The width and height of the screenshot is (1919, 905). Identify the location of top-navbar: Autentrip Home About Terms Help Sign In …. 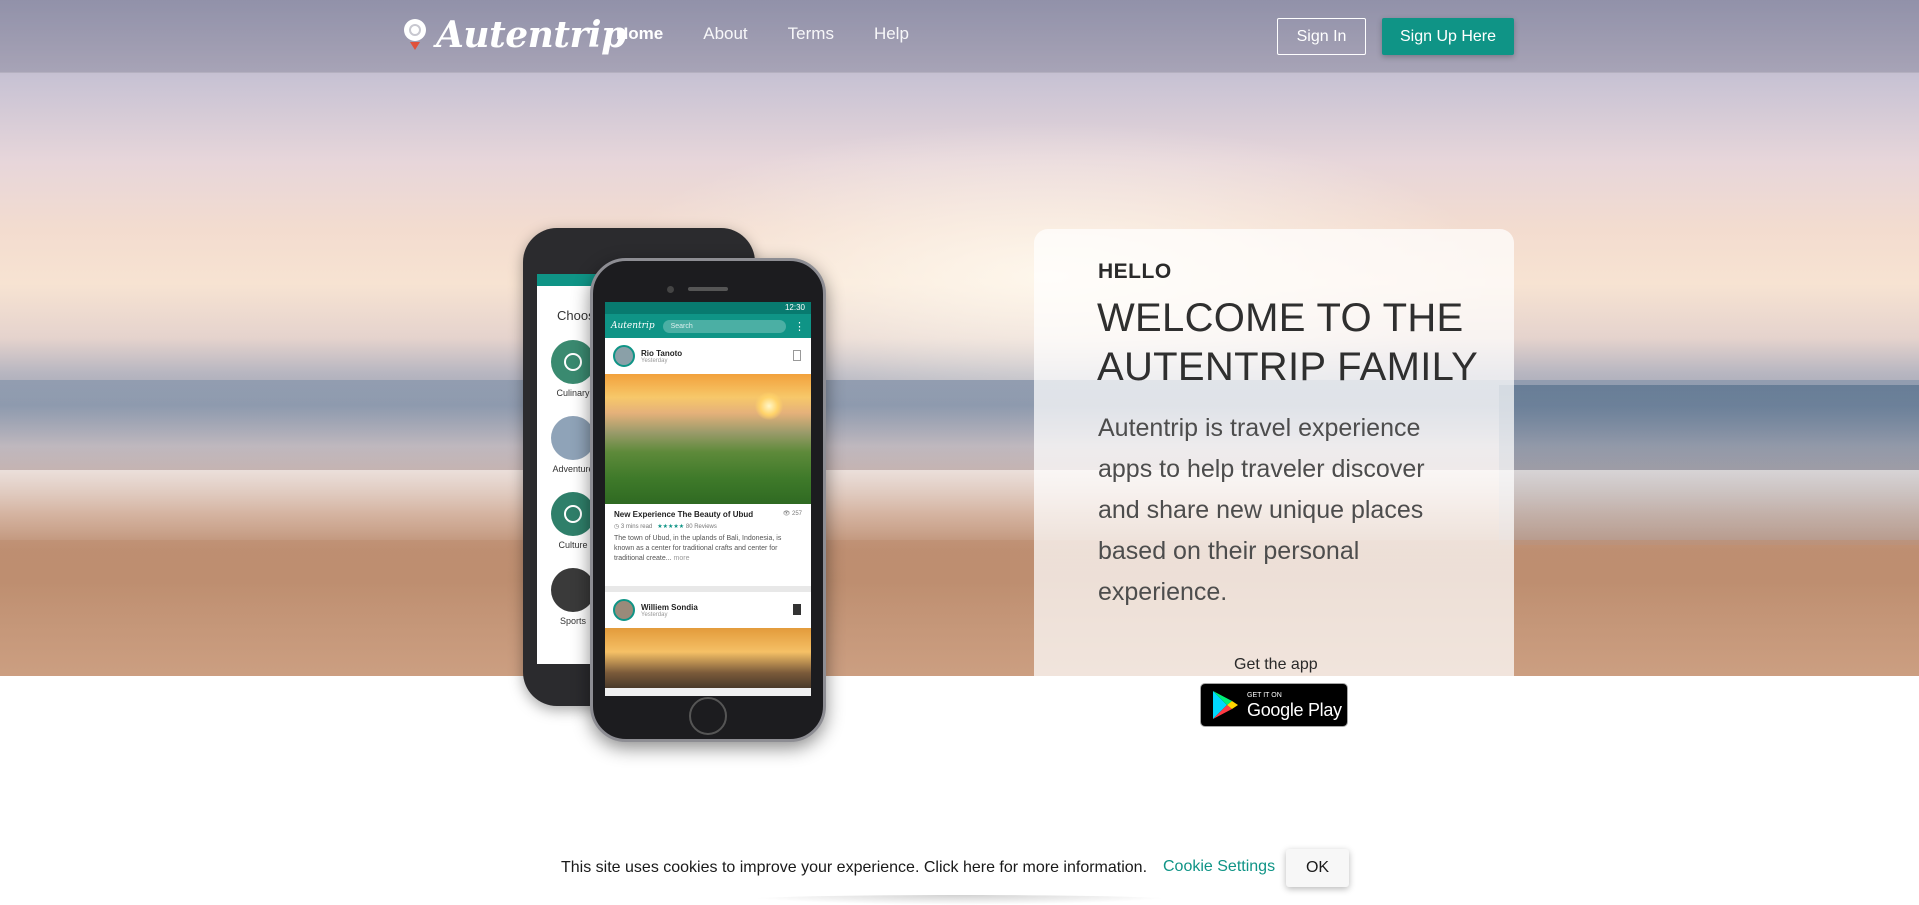
(959, 36).